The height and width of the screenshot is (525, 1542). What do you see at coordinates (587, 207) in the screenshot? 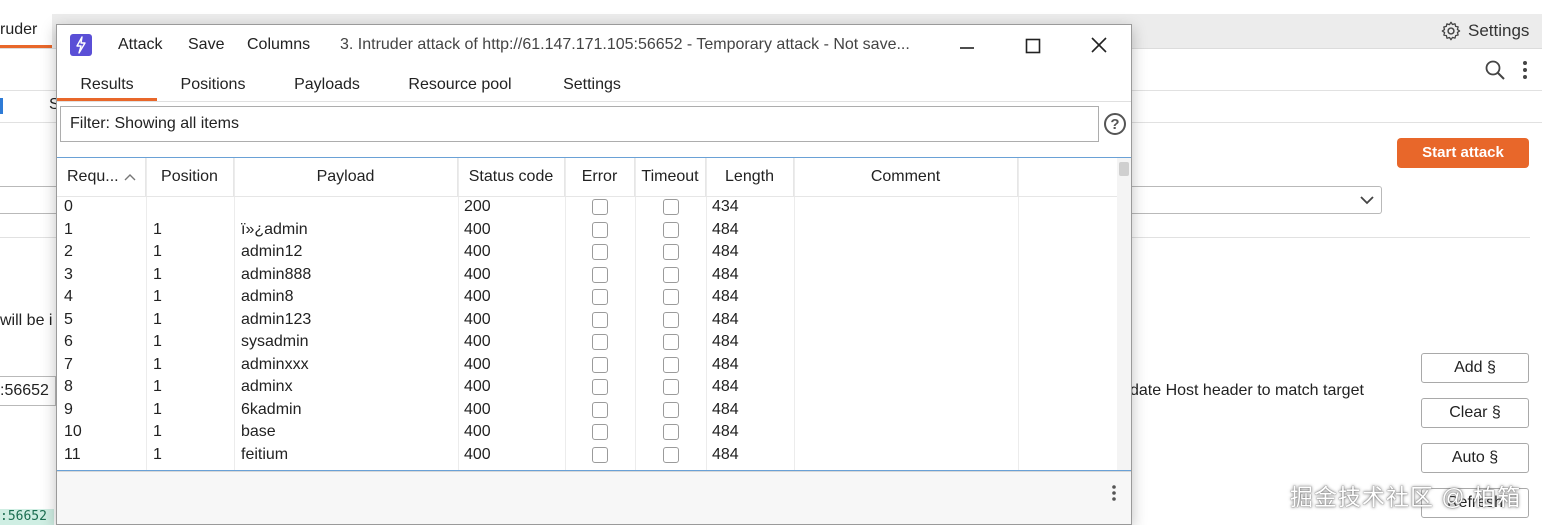
I see `table-row: 0 200 434` at bounding box center [587, 207].